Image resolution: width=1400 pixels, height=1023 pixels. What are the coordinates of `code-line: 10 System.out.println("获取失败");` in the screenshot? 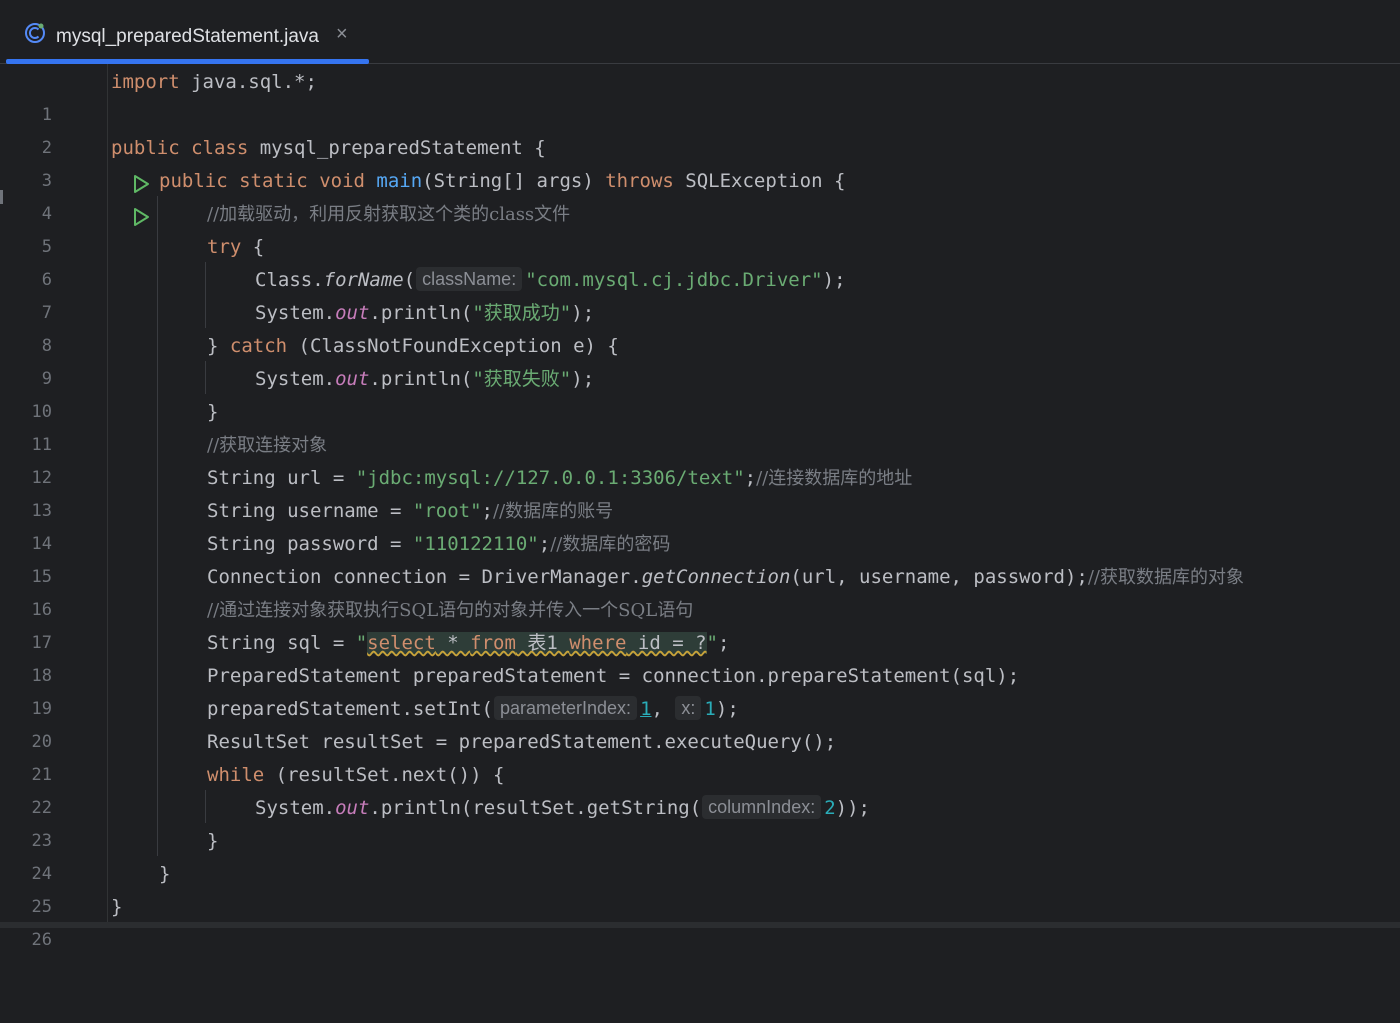 It's located at (700, 392).